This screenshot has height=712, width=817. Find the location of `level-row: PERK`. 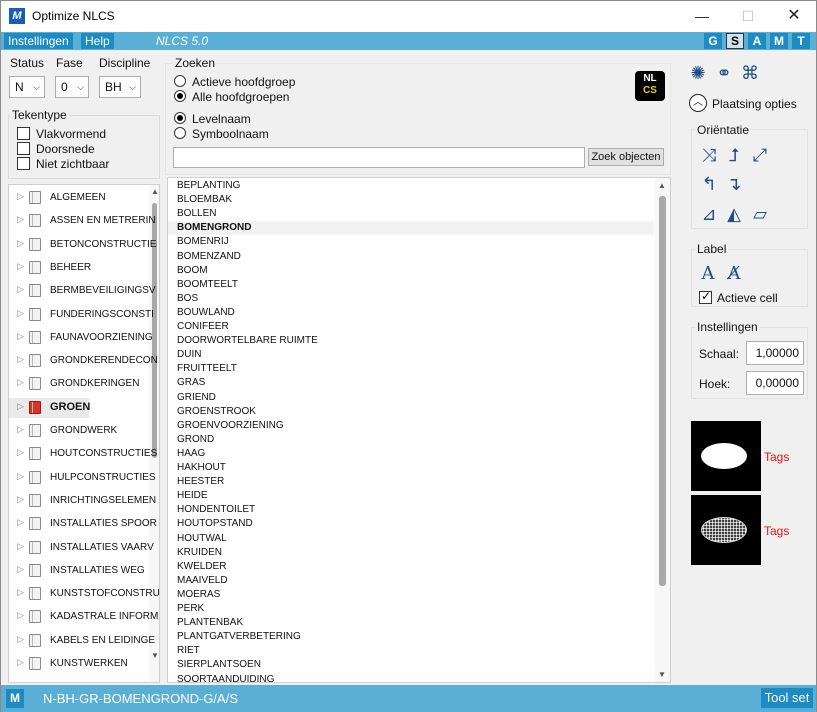

level-row: PERK is located at coordinates (411, 609).